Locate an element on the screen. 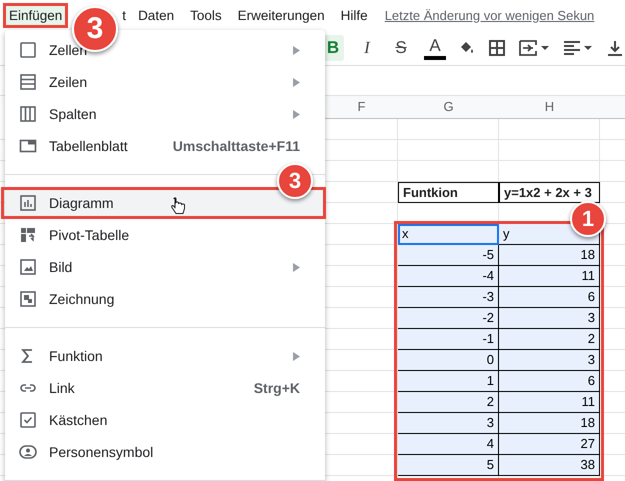 This screenshot has width=625, height=481. menu-item: Kästchen is located at coordinates (165, 420).